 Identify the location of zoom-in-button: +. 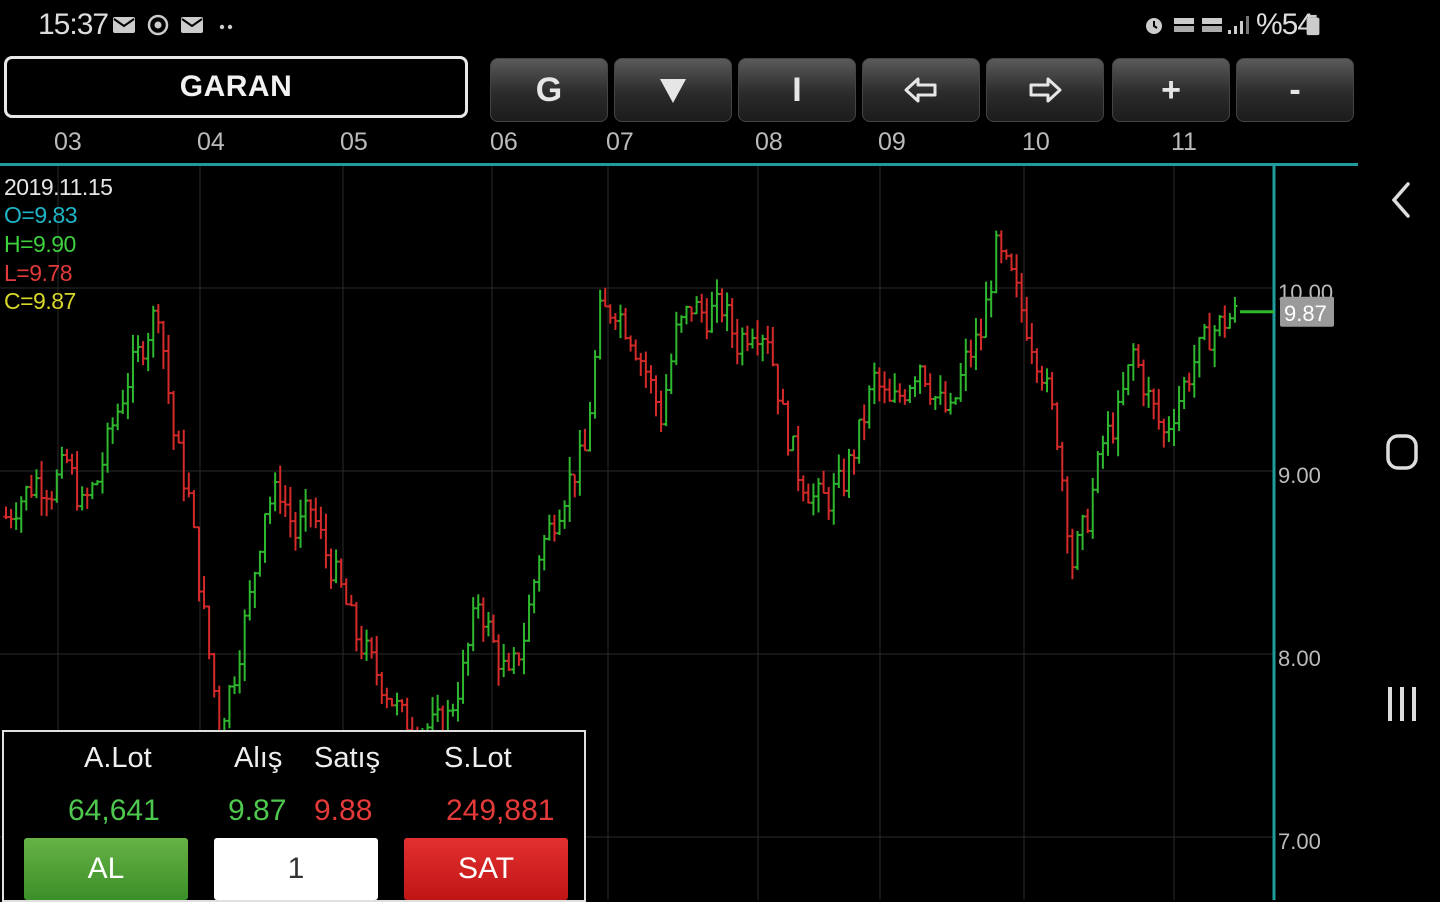
(1171, 90).